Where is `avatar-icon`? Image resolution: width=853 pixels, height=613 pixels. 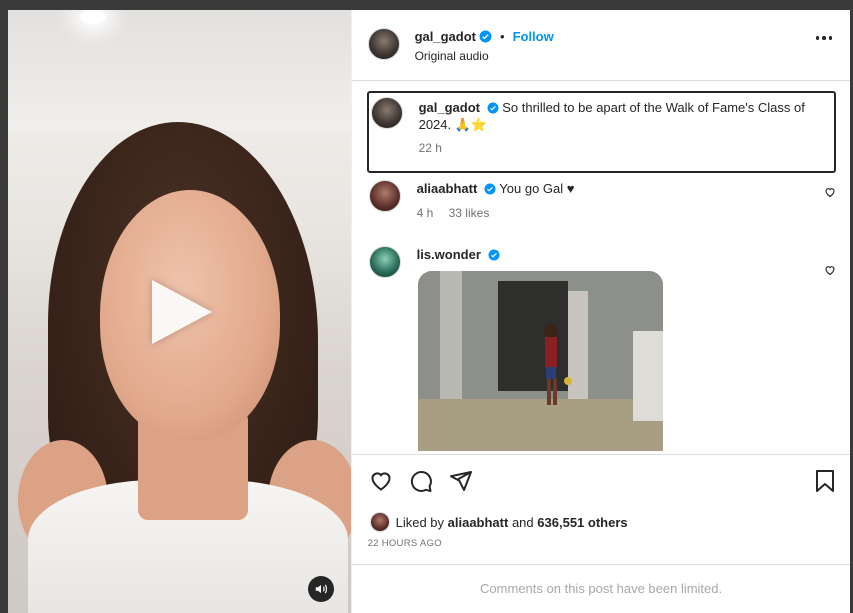 avatar-icon is located at coordinates (383, 44).